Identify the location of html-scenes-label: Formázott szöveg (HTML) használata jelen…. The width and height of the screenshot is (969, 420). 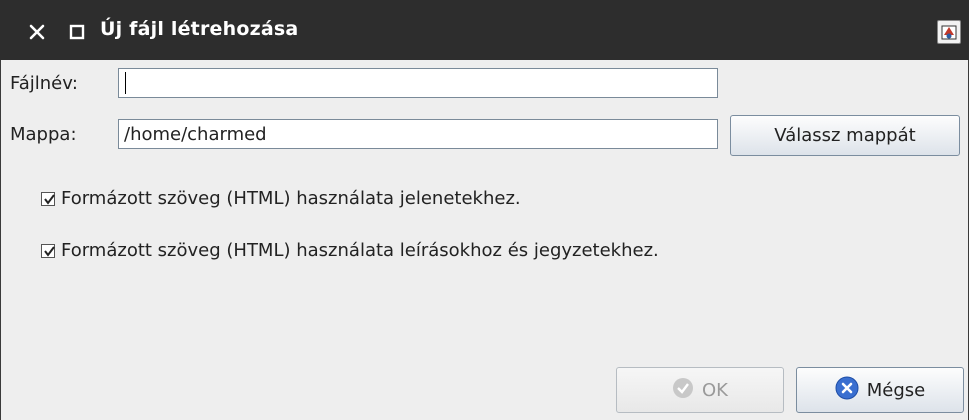
(291, 198).